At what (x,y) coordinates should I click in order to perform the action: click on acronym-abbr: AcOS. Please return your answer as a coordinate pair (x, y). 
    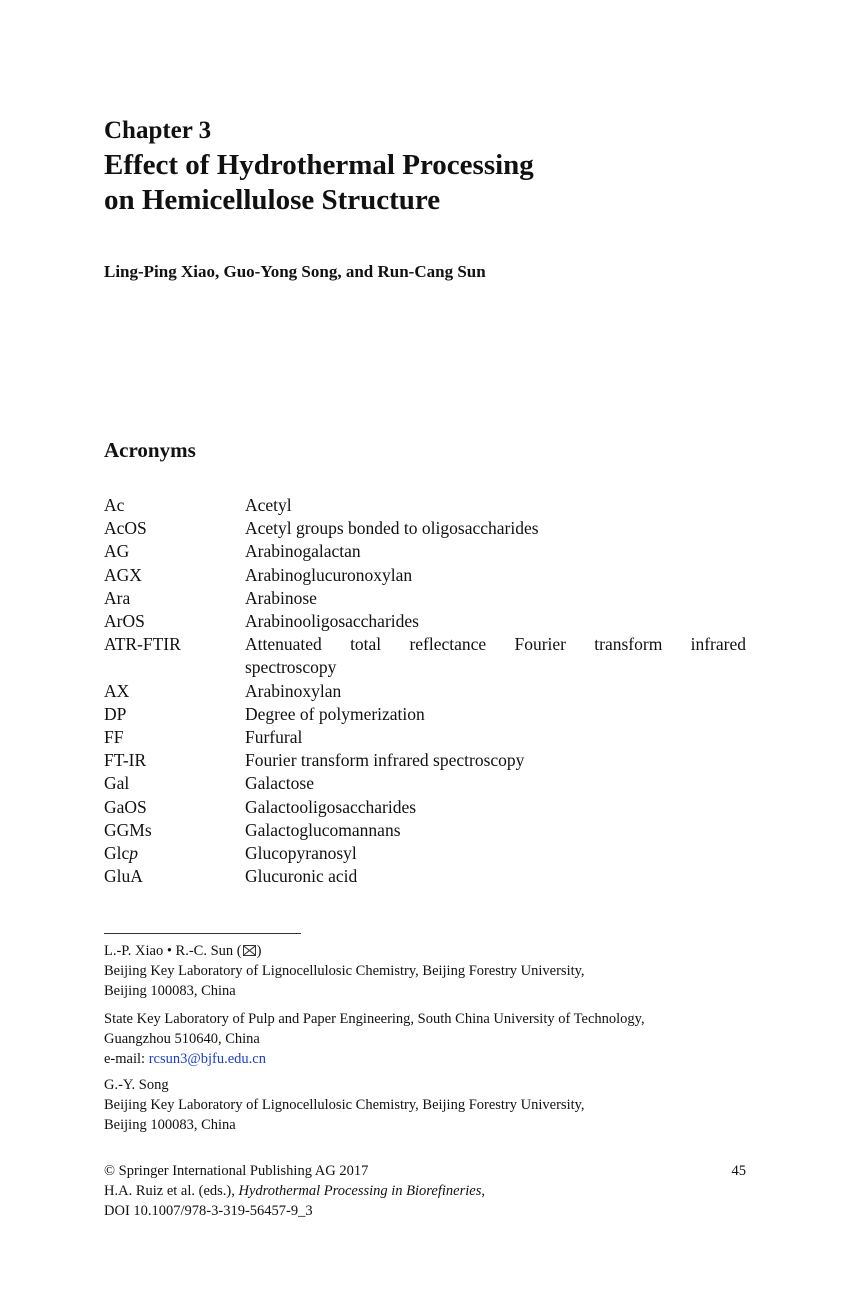
    Looking at the image, I should click on (125, 528).